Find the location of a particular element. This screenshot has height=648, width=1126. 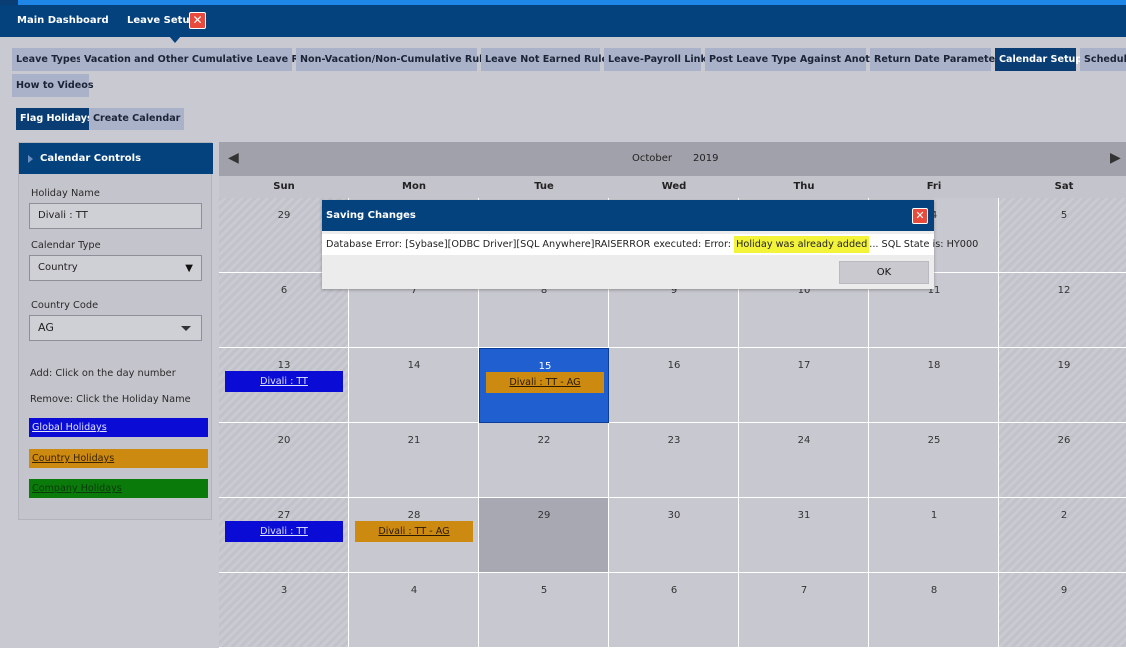

calendar-day-cell: 12 is located at coordinates (1062, 310).